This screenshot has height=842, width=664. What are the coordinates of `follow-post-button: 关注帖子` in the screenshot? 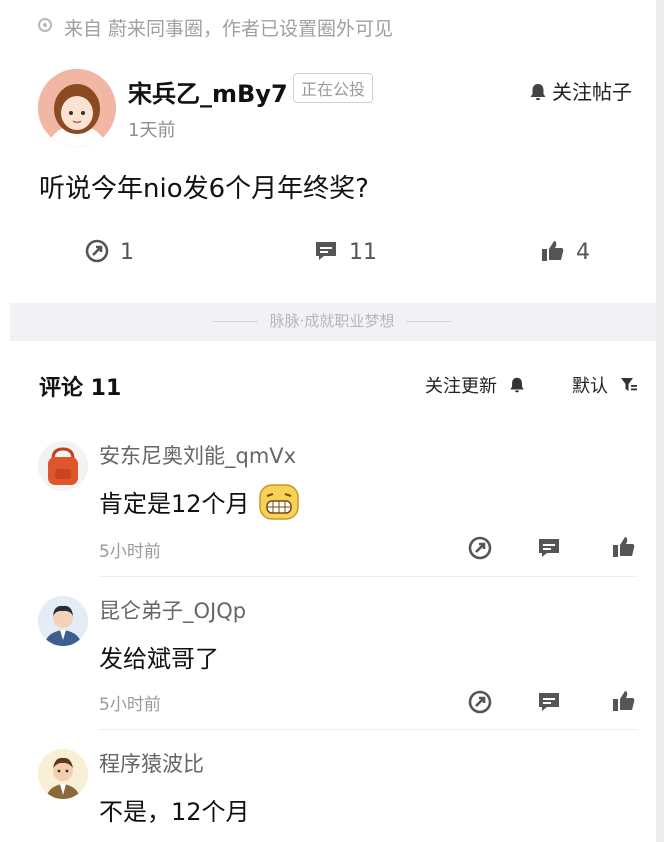 It's located at (580, 90).